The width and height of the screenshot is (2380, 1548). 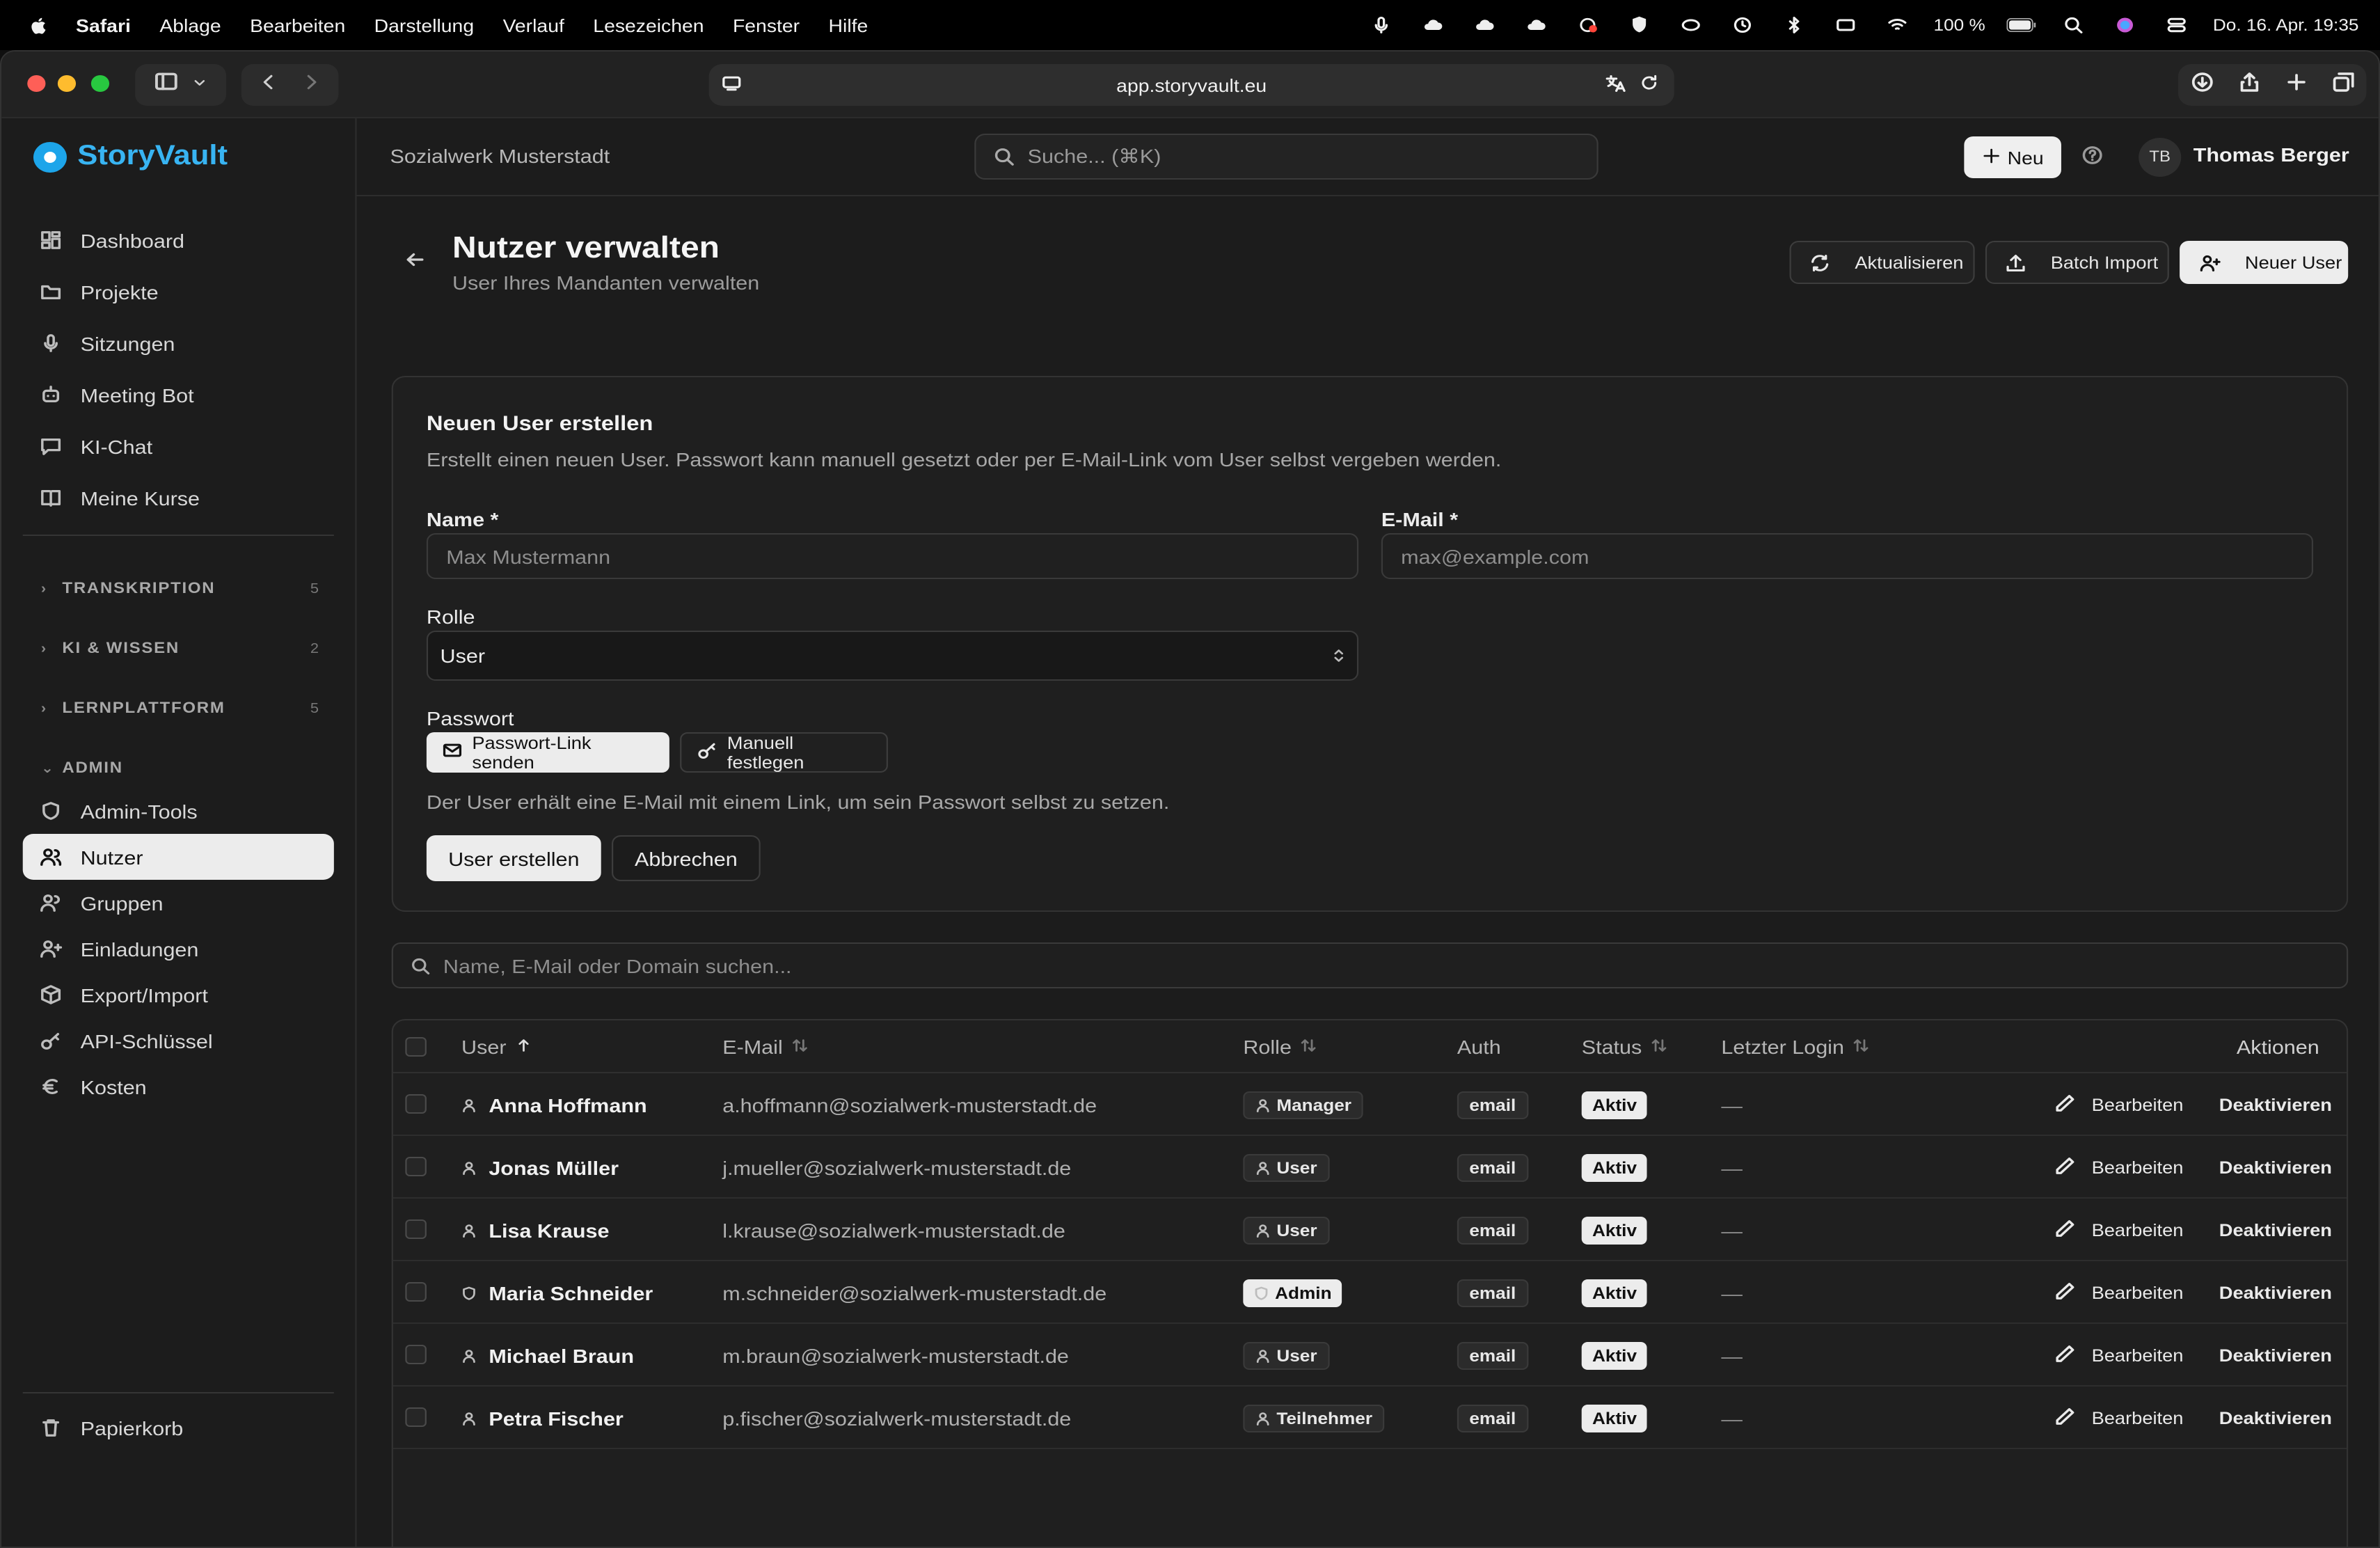 What do you see at coordinates (765, 1046) in the screenshot?
I see `column-header-email: E-Mail` at bounding box center [765, 1046].